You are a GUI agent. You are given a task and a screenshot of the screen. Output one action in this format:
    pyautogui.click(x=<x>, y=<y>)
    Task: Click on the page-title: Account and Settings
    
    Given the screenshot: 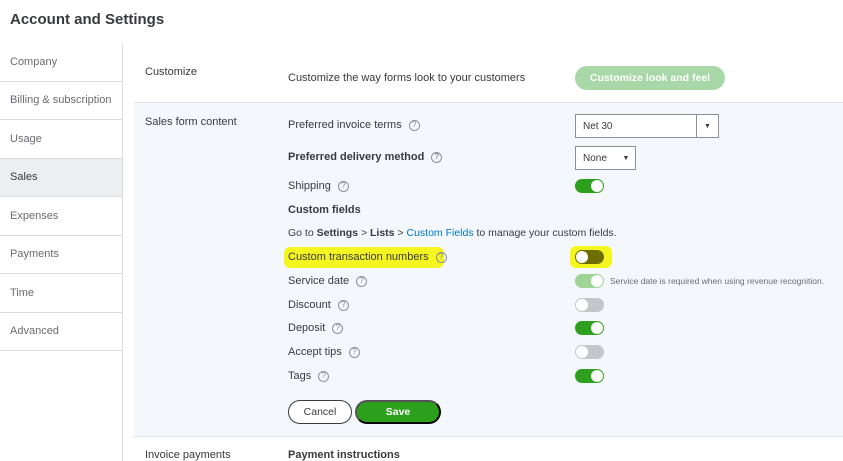 What is the action you would take?
    pyautogui.click(x=87, y=19)
    